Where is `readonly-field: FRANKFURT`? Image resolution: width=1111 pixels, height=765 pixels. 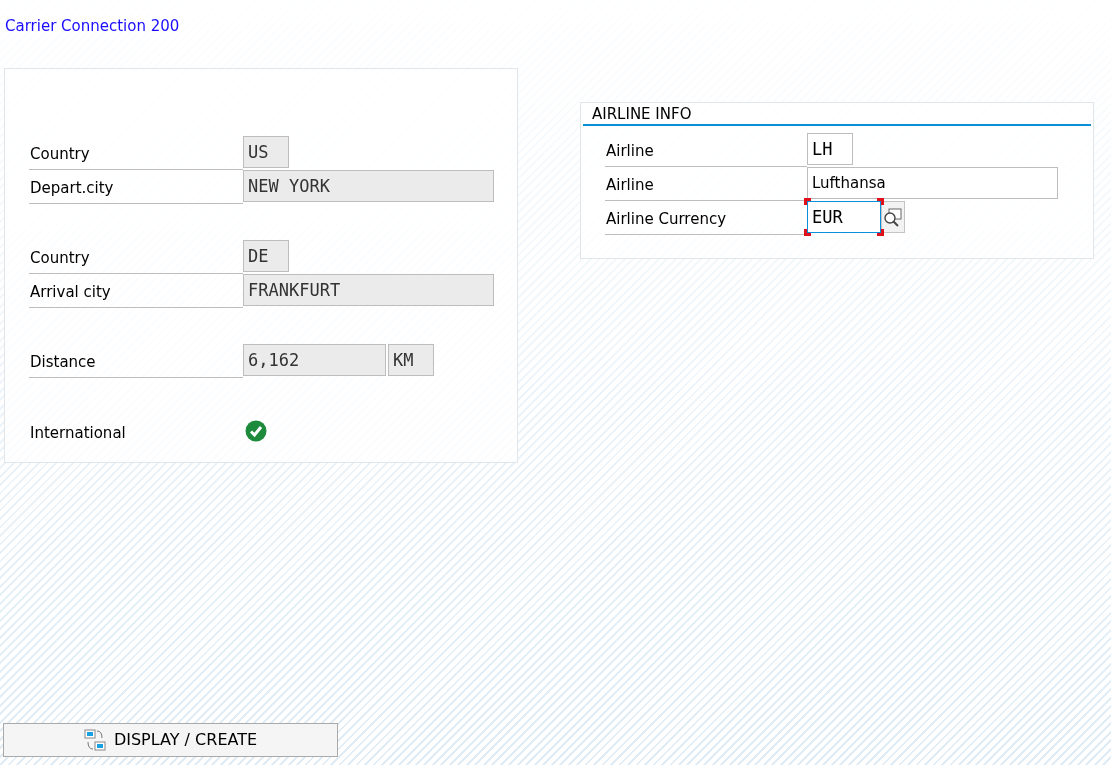 readonly-field: FRANKFURT is located at coordinates (368, 290).